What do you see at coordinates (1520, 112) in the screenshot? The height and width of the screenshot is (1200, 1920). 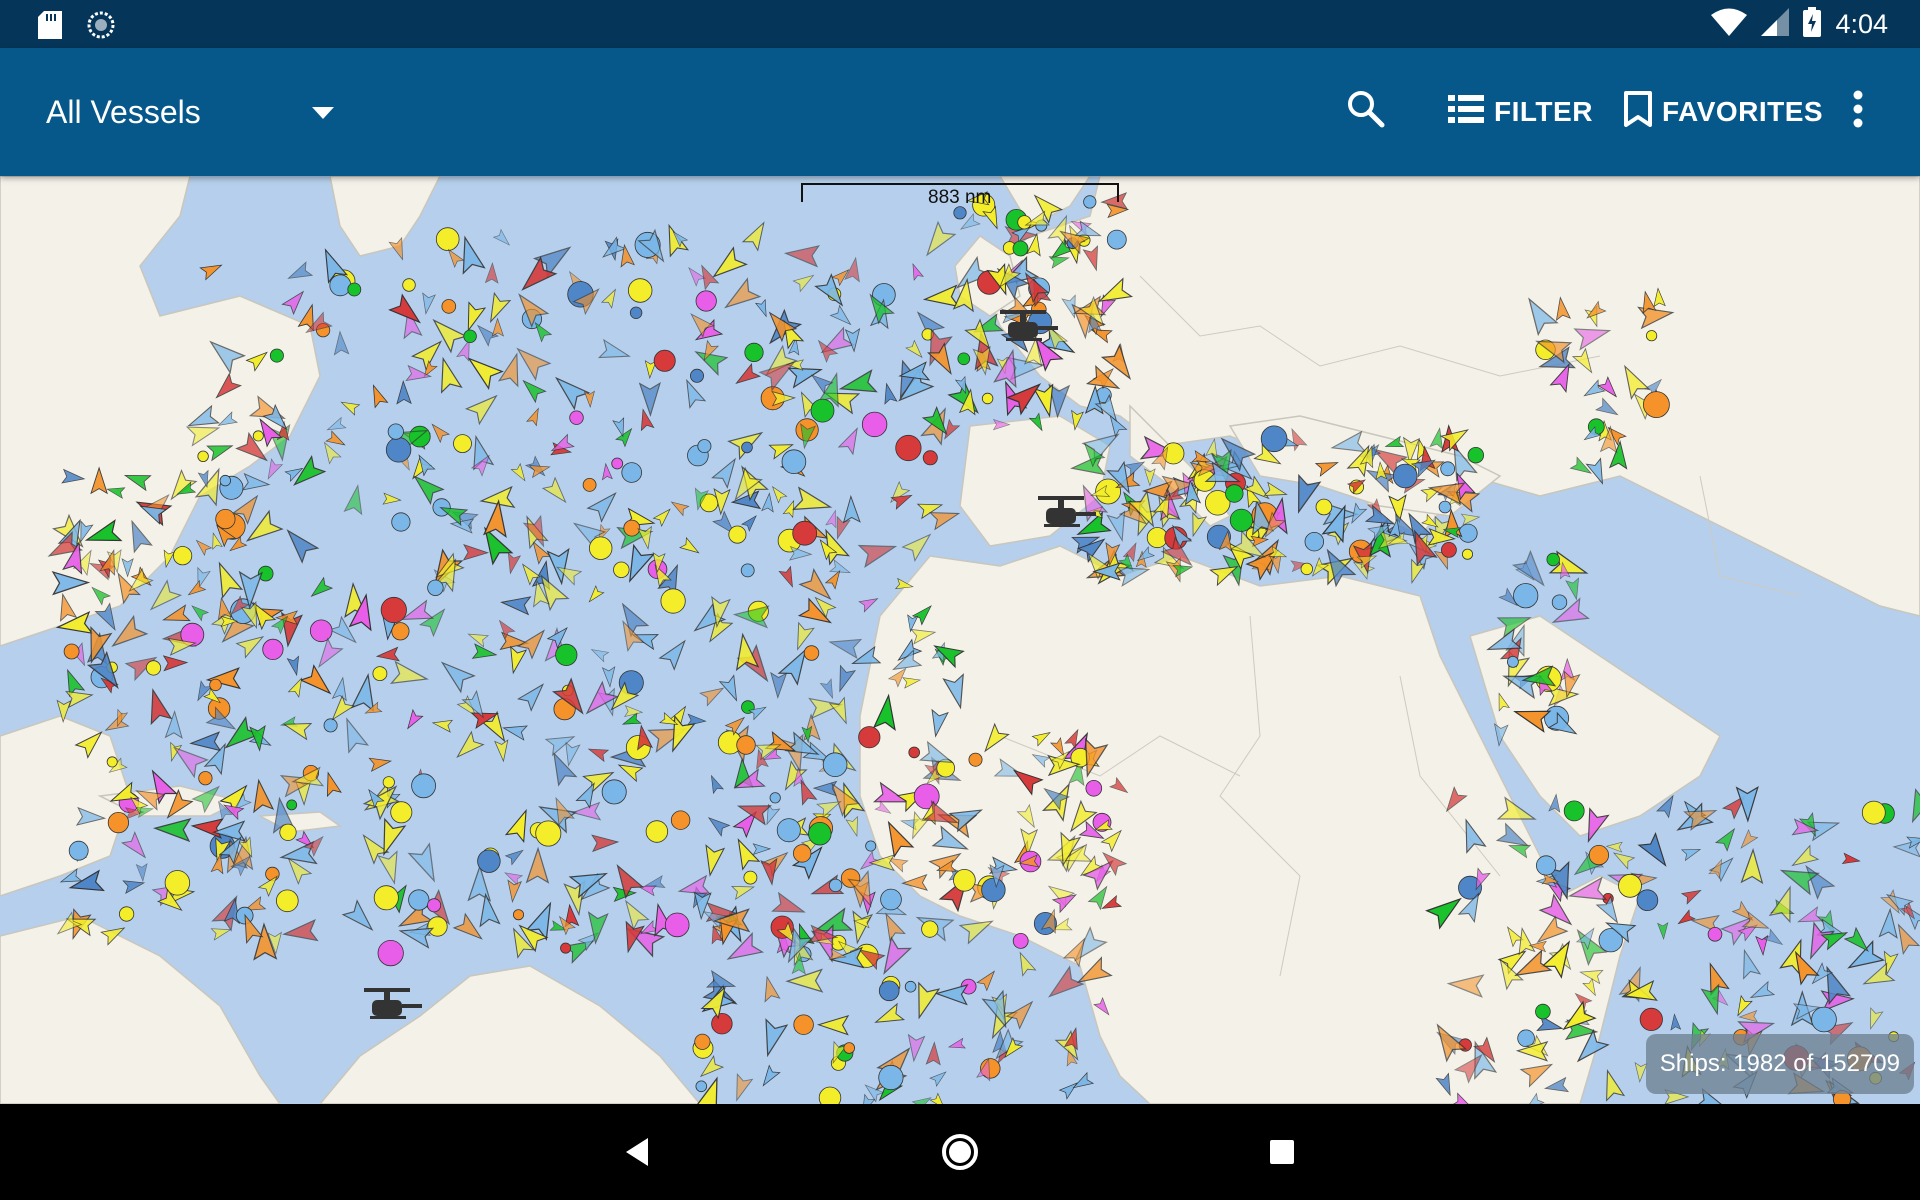 I see `filter-button: FILTER` at bounding box center [1520, 112].